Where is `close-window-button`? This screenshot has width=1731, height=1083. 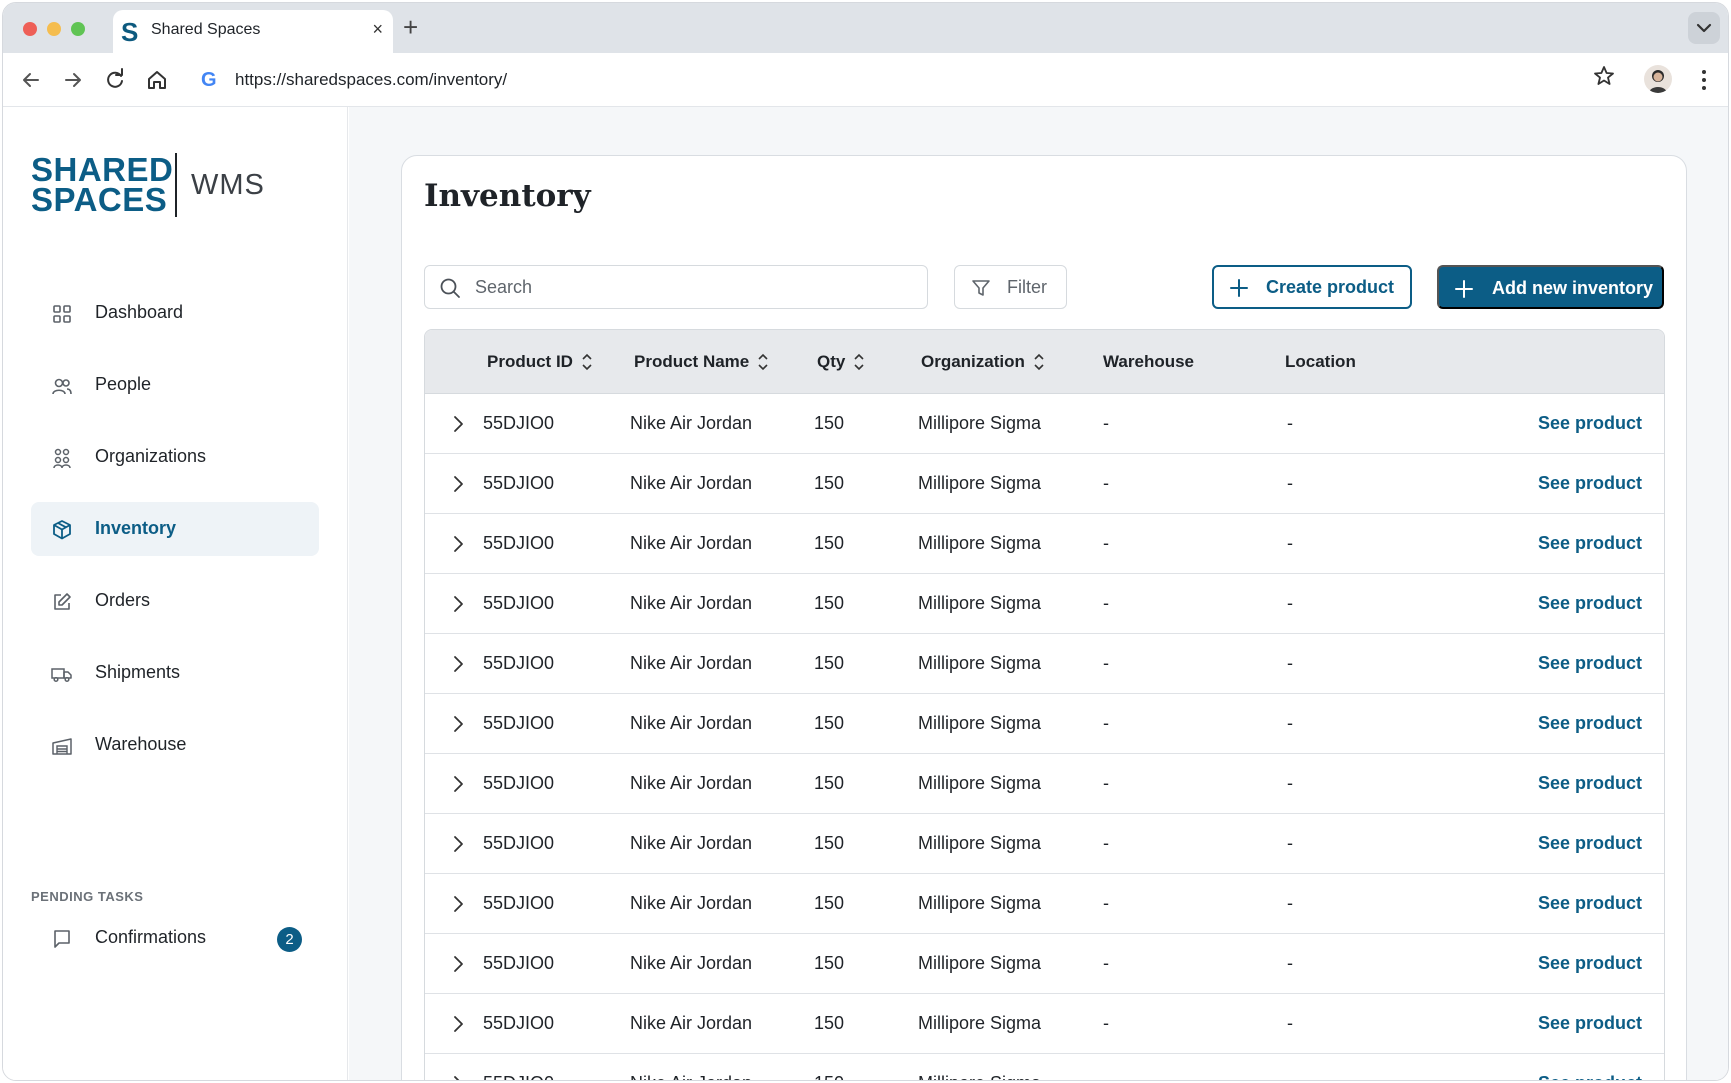 close-window-button is located at coordinates (30, 29).